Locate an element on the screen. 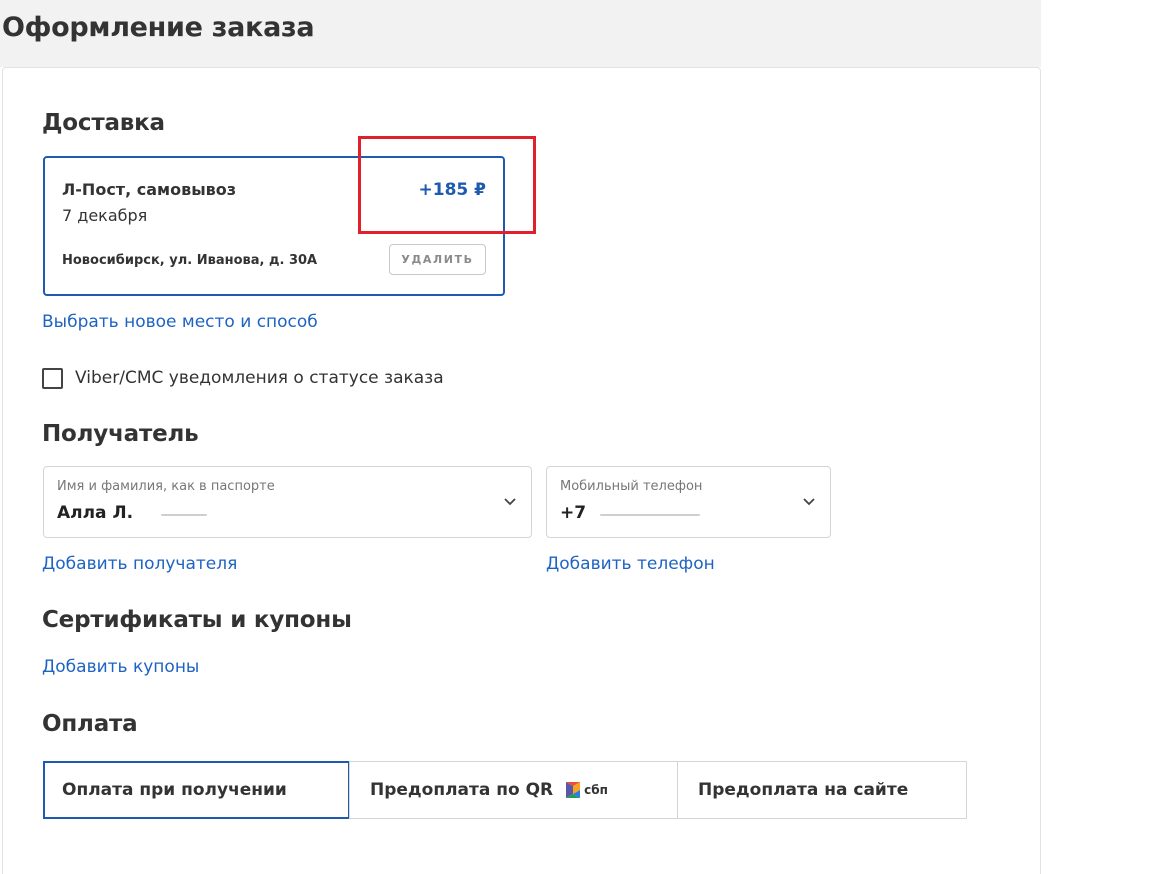 This screenshot has height=874, width=1164. recipient-name-label: Имя и фамилия, как в паспорте is located at coordinates (166, 486).